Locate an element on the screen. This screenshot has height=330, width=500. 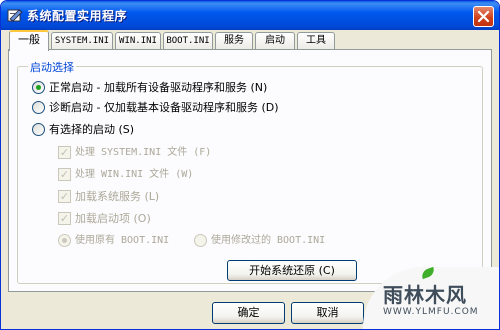
tab-startup: 启动 is located at coordinates (275, 40).